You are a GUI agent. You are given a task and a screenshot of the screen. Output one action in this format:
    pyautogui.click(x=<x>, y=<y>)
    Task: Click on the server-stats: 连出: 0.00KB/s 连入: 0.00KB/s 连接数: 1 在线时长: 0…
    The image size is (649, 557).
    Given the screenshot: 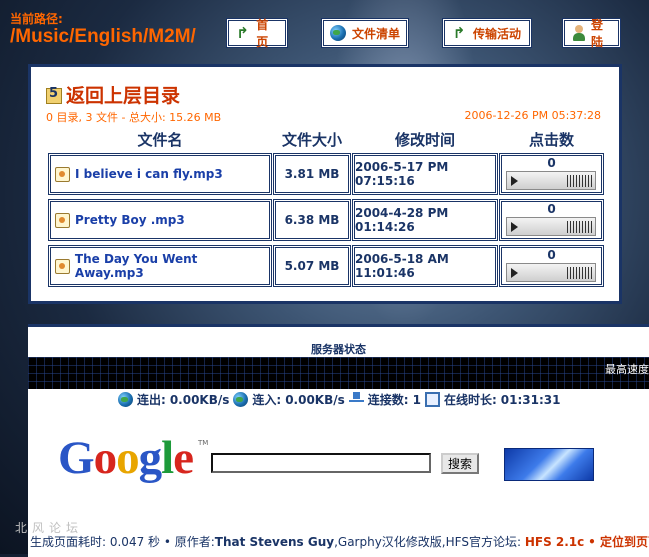 What is the action you would take?
    pyautogui.click(x=339, y=399)
    